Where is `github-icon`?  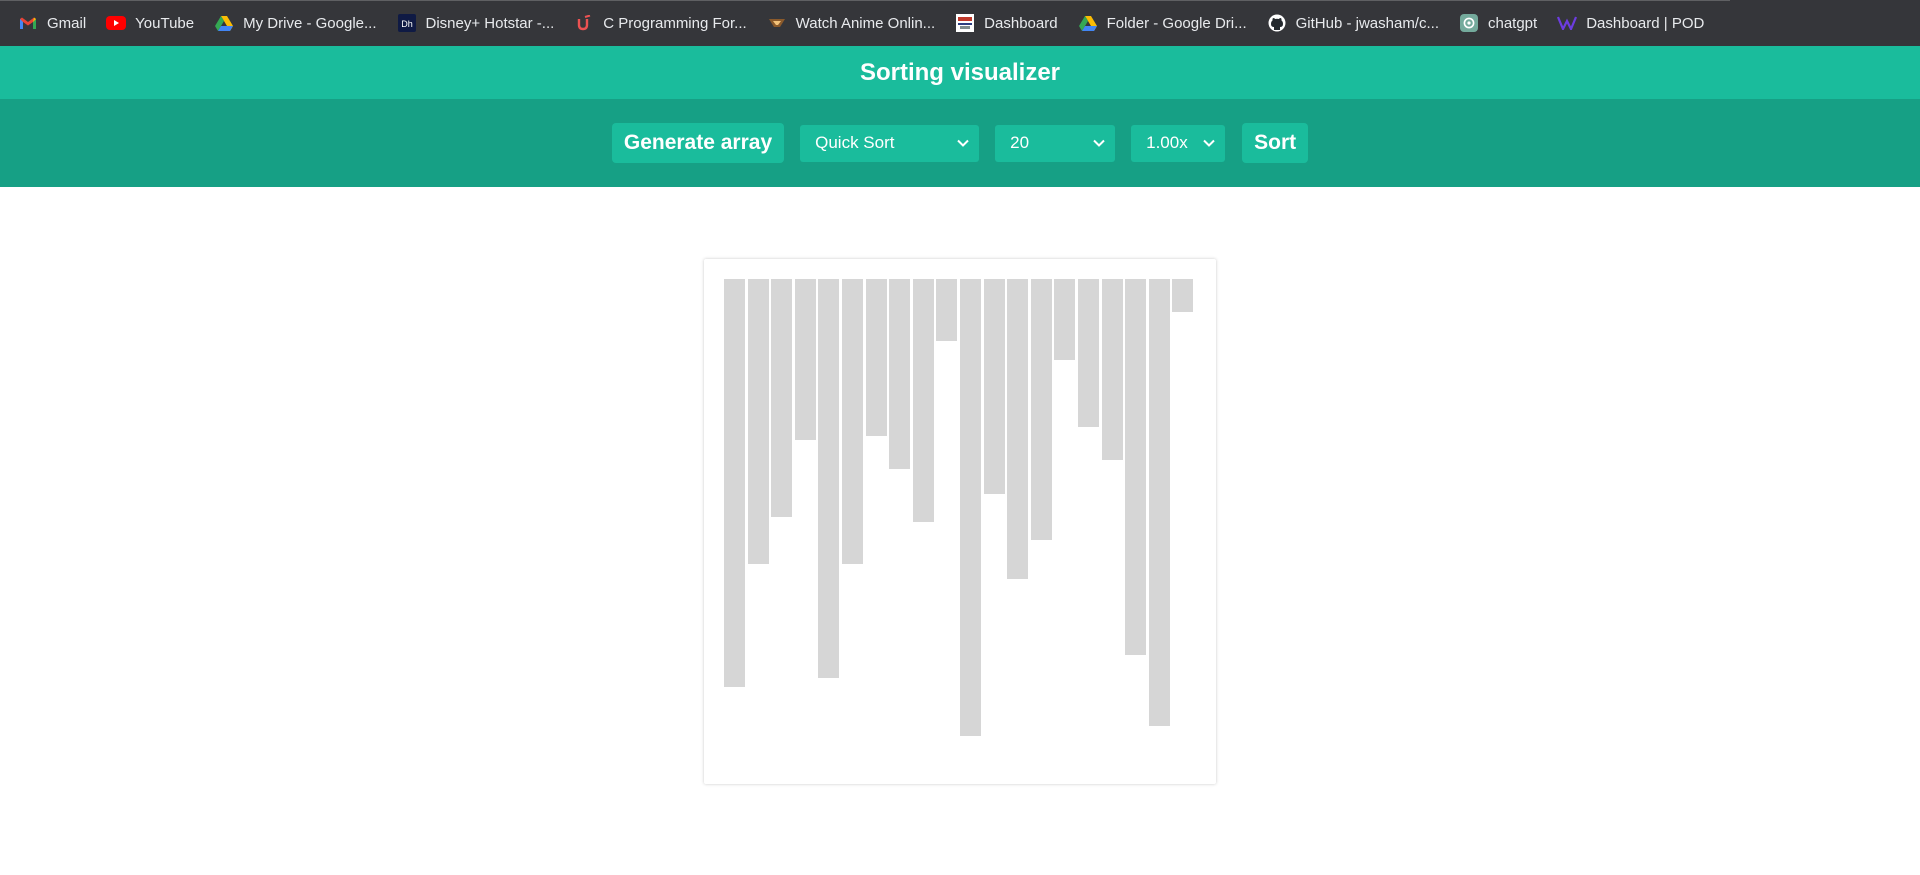 github-icon is located at coordinates (1277, 23).